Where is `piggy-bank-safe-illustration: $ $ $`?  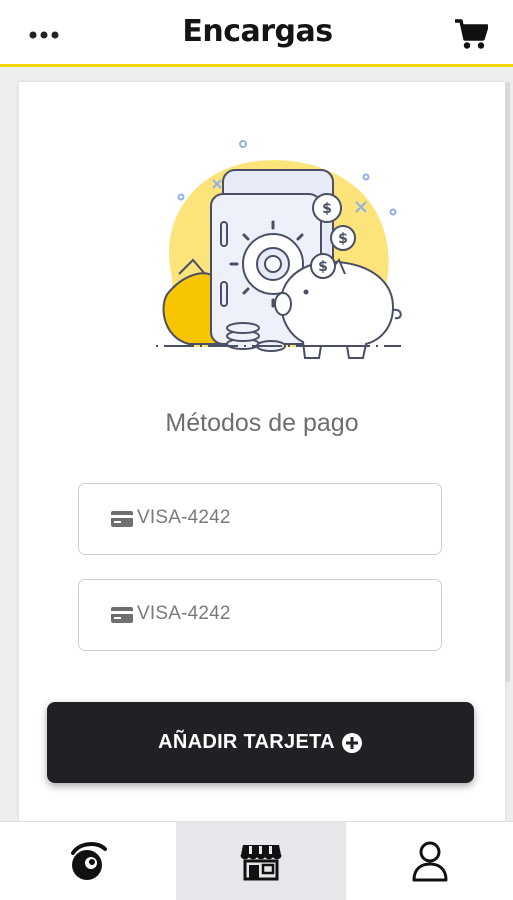
piggy-bank-safe-illustration: $ $ $ is located at coordinates (279, 249).